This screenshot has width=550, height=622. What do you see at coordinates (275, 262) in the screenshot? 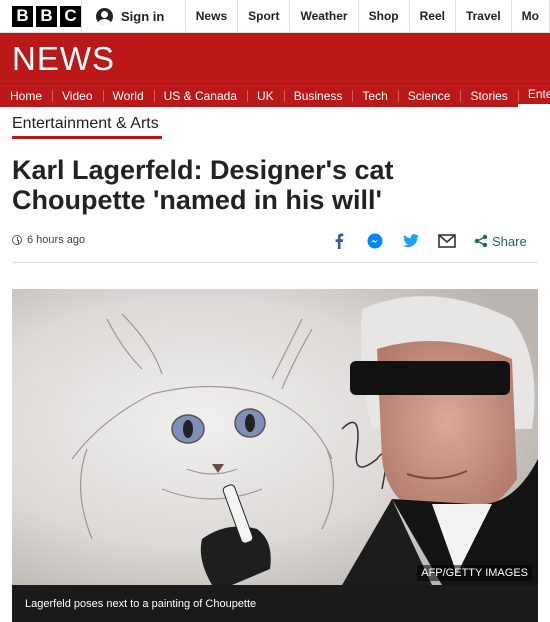
I see `divider` at bounding box center [275, 262].